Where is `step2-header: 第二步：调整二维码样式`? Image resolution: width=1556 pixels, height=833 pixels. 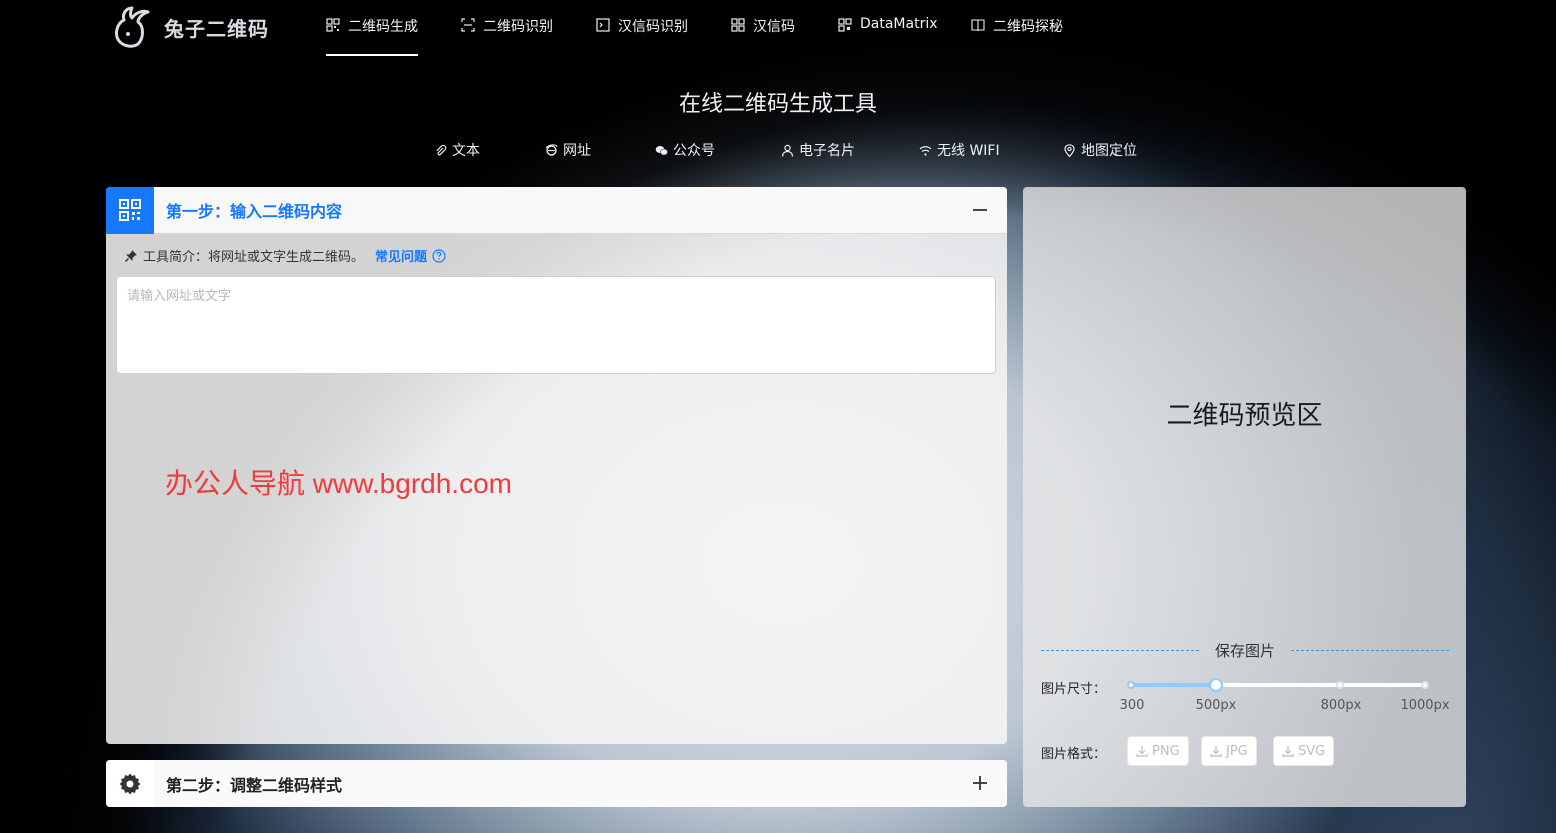
step2-header: 第二步：调整二维码样式 is located at coordinates (556, 783).